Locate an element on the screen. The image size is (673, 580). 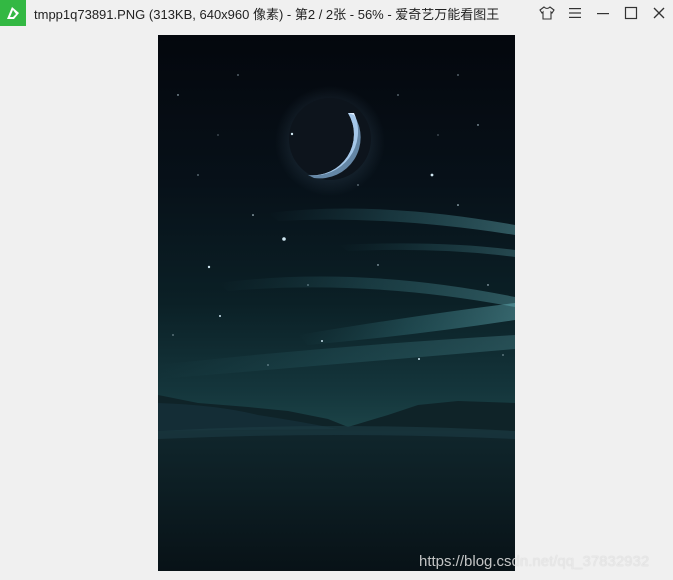
close-icon is located at coordinates (659, 13).